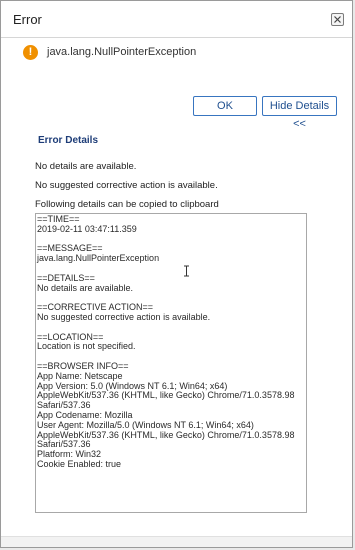  I want to click on dialog-footer, so click(176, 541).